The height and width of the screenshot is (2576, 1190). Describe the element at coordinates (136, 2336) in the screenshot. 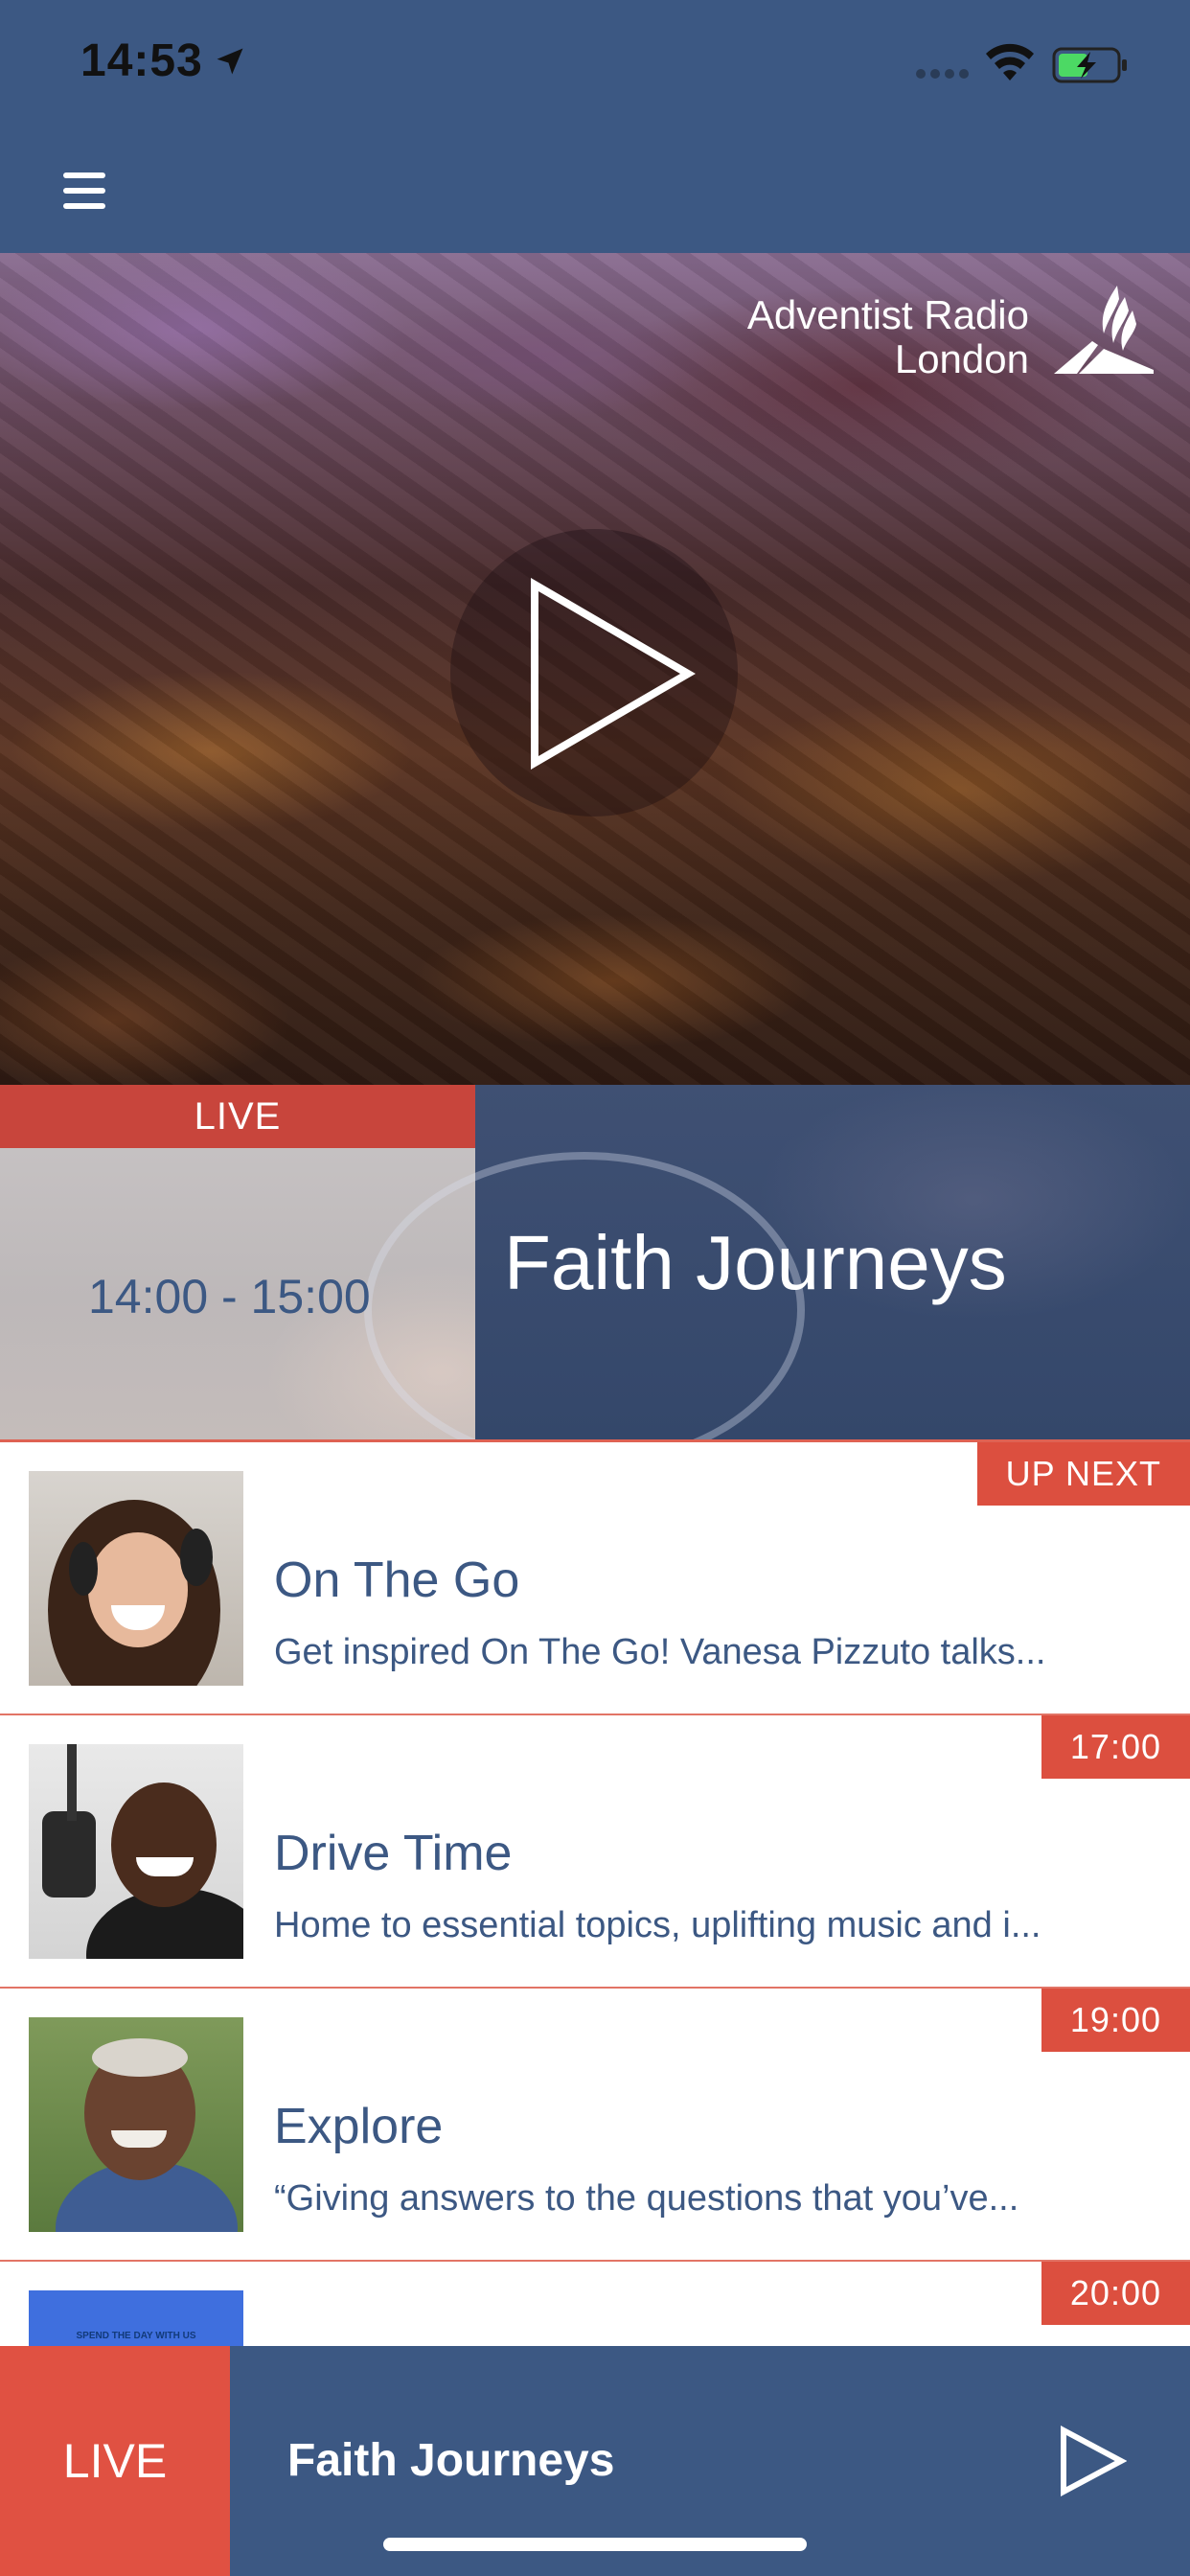

I see `thumbnail-caption: SPEND THE DAY WITH US` at that location.